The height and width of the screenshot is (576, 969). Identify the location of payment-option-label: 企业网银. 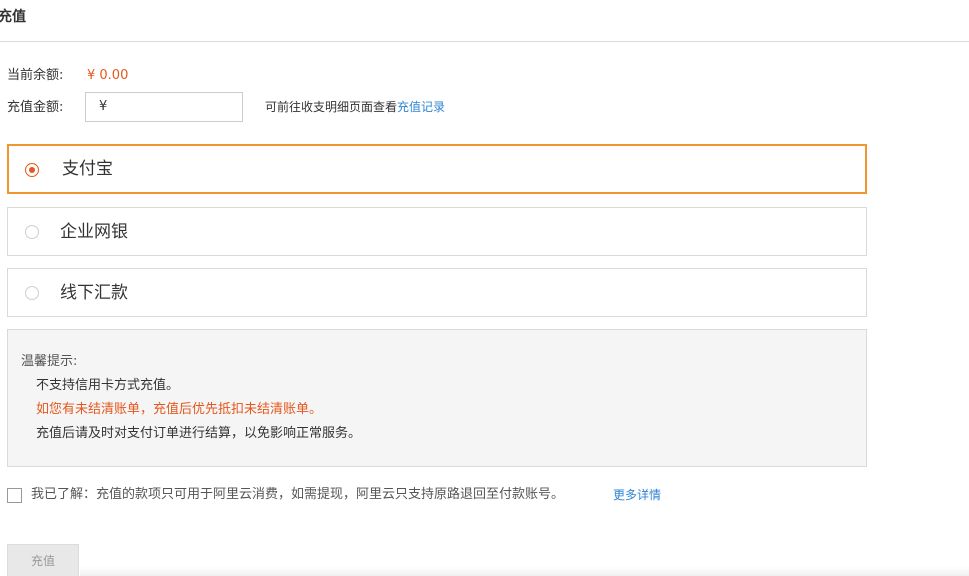
(94, 232).